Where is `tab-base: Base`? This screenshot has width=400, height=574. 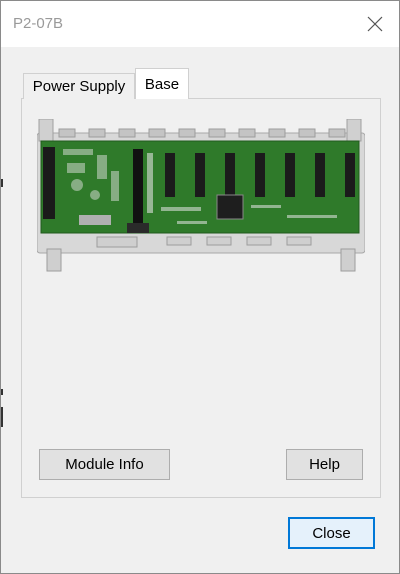 tab-base: Base is located at coordinates (162, 83).